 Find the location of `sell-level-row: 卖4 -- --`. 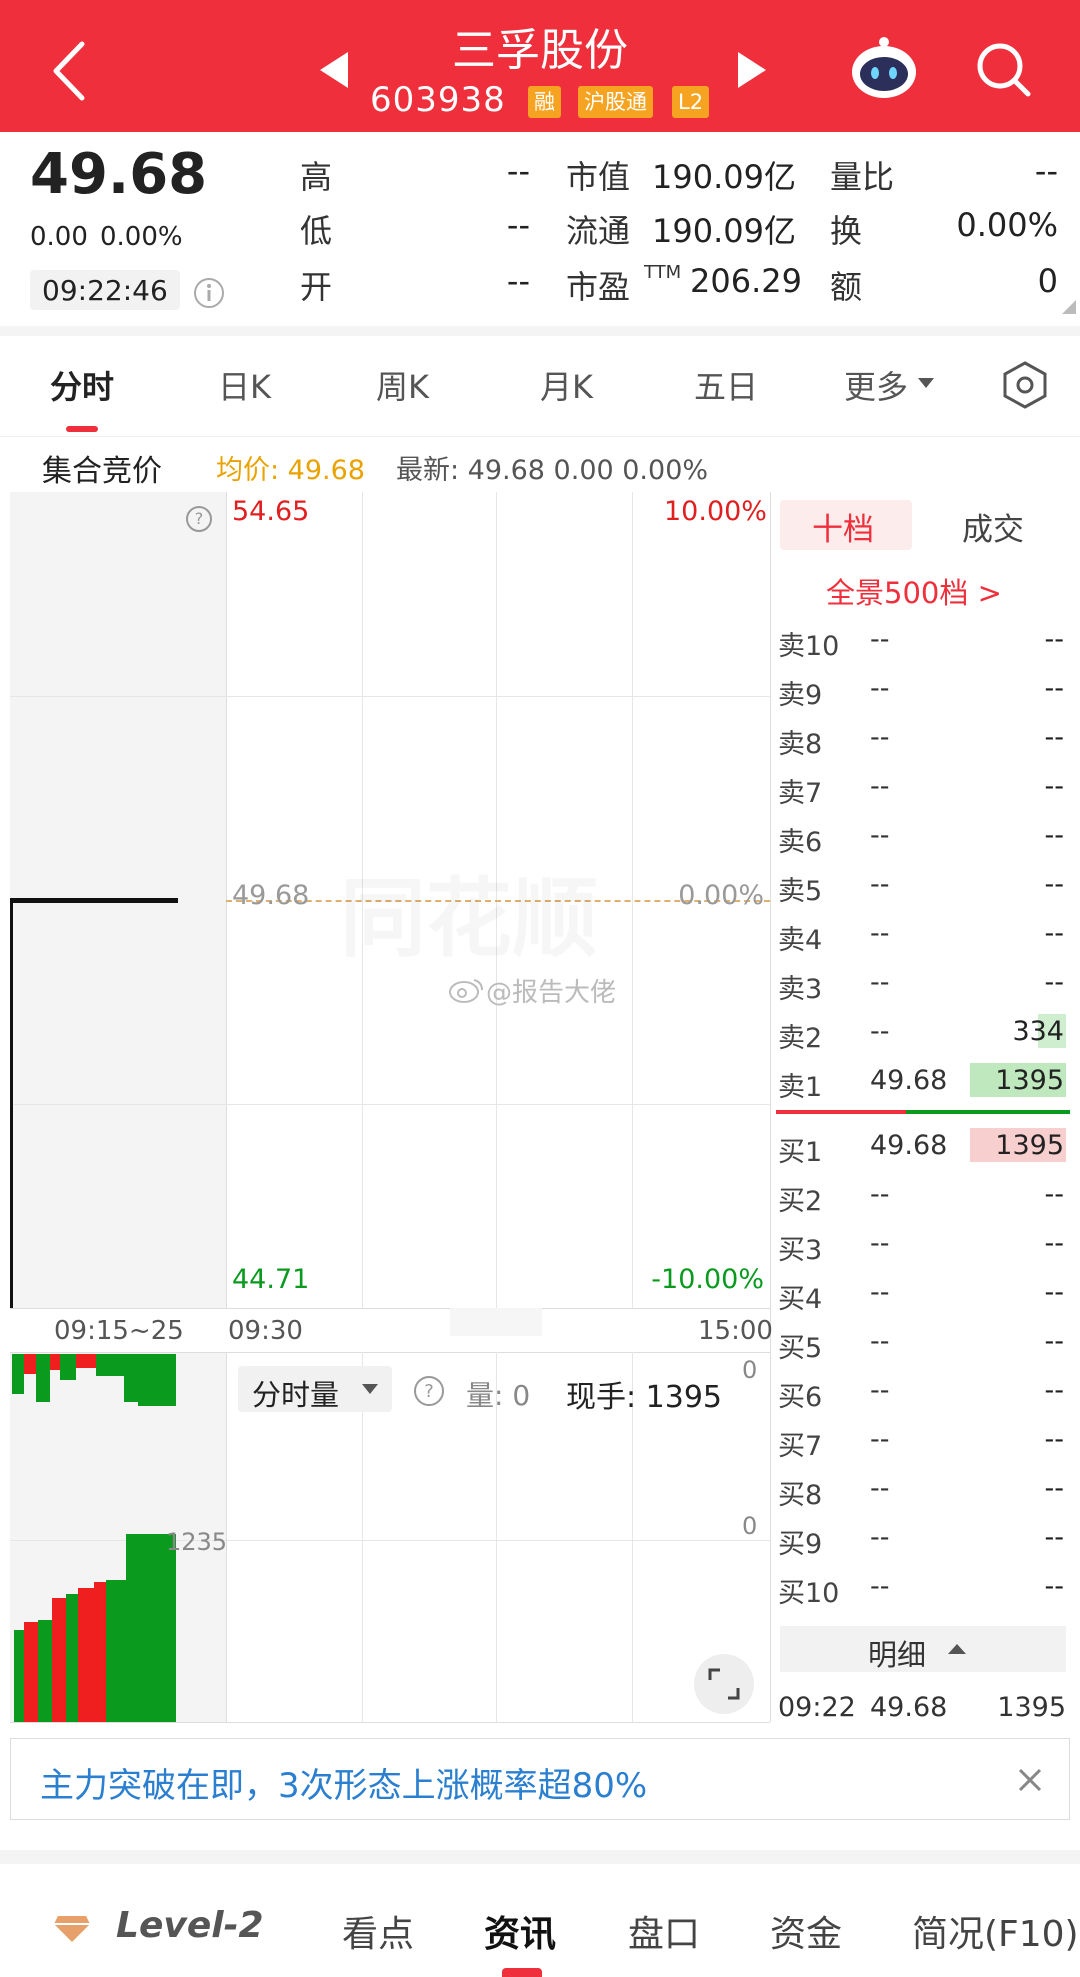

sell-level-row: 卖4 -- -- is located at coordinates (921, 935).